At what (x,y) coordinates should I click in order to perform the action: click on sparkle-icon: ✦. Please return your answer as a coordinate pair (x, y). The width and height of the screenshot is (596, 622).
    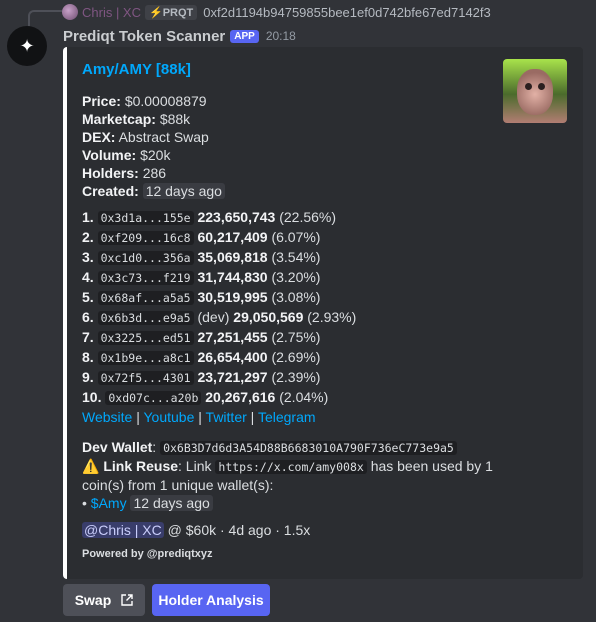
    Looking at the image, I should click on (27, 45).